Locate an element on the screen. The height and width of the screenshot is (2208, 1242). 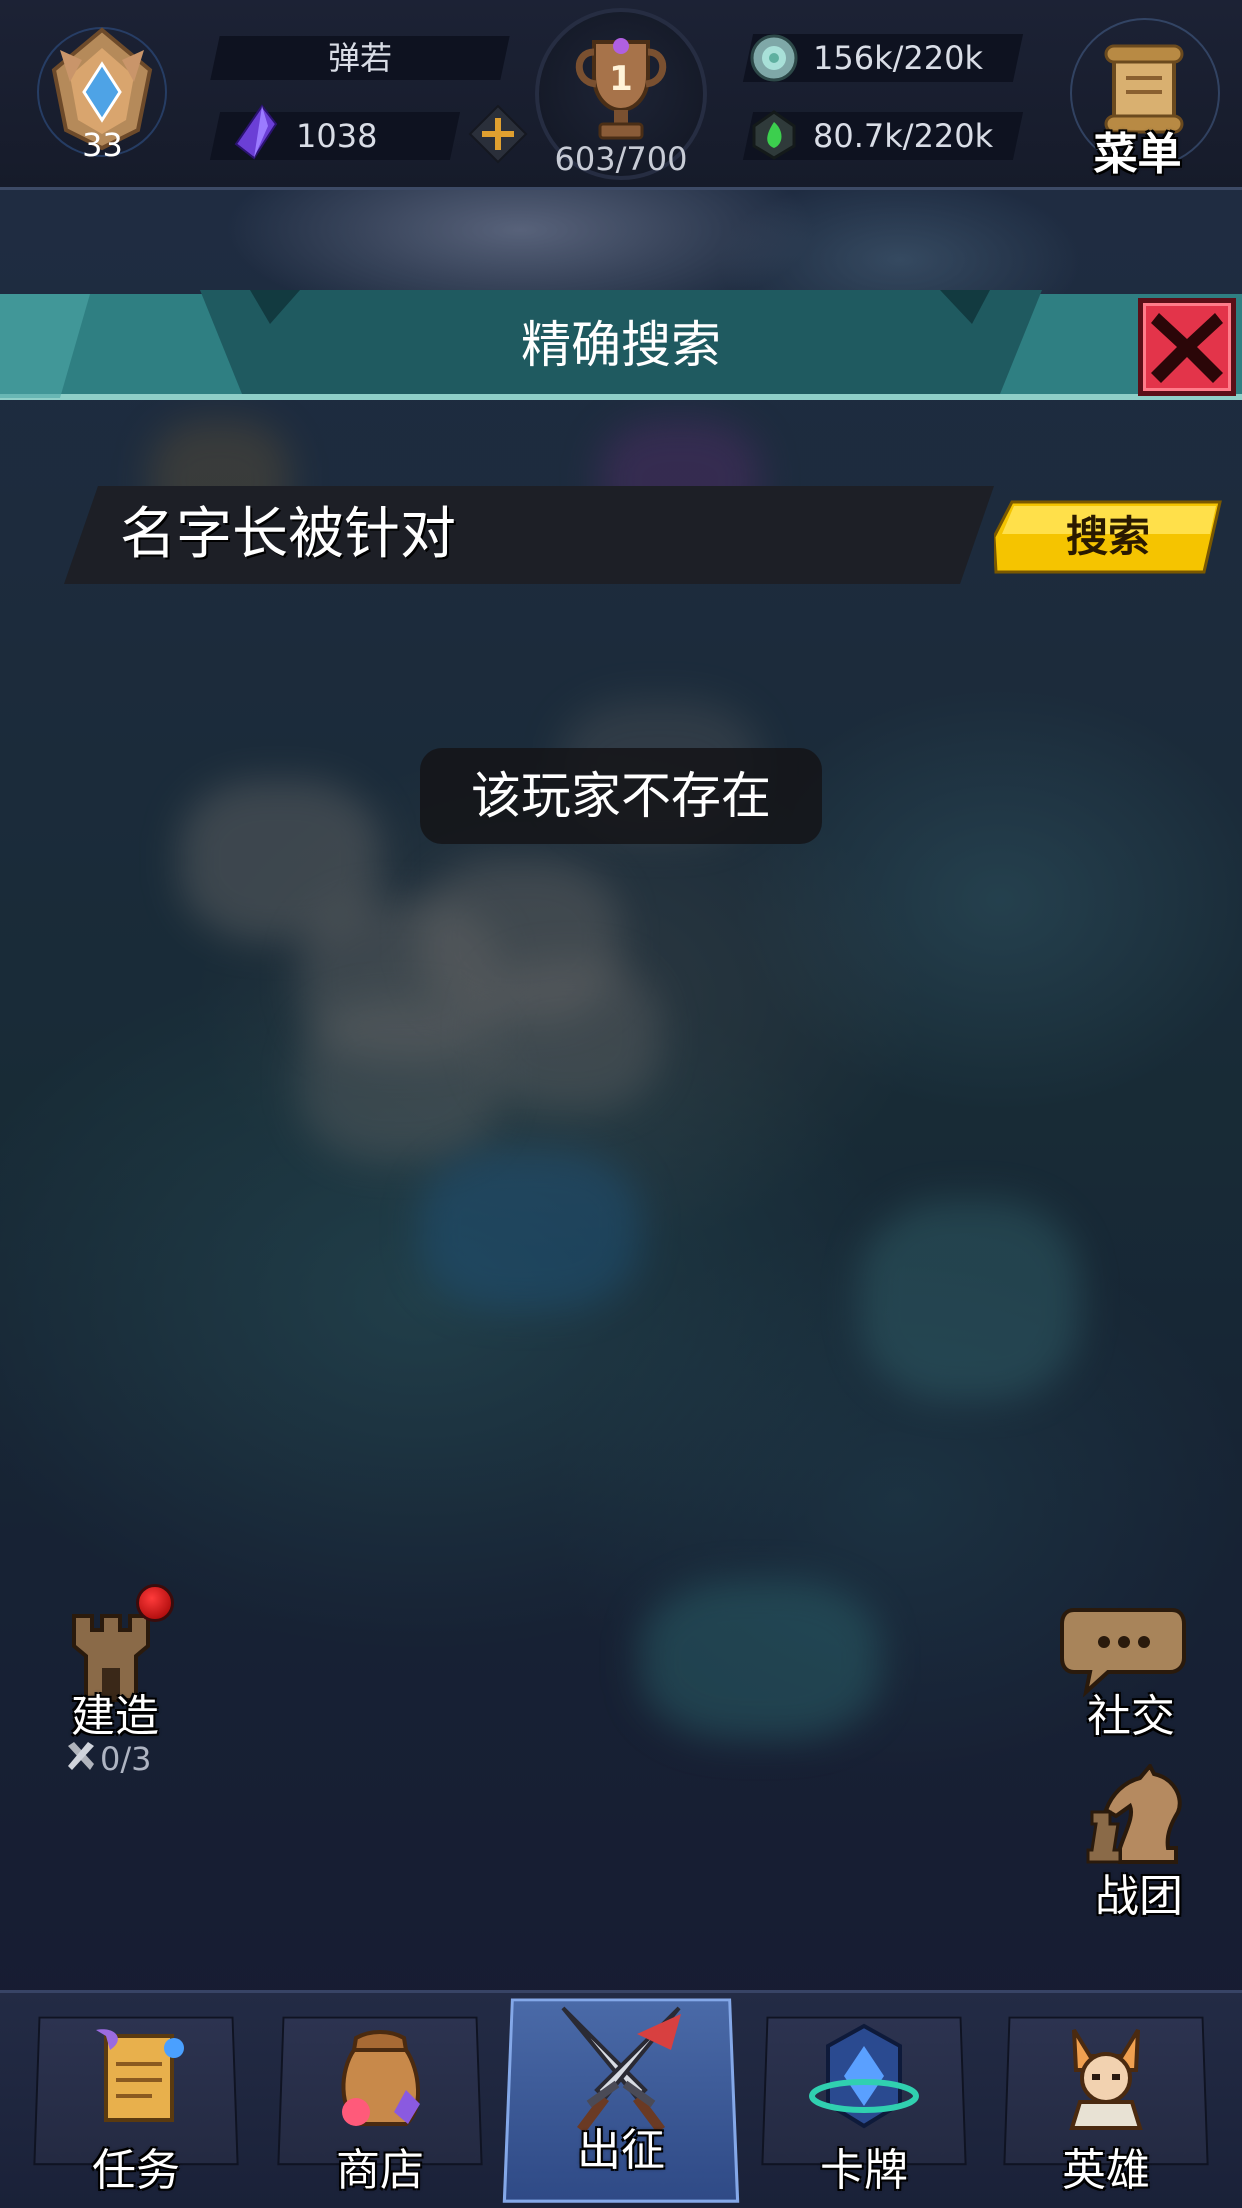
ore-value: 156k/220k is located at coordinates (898, 58).